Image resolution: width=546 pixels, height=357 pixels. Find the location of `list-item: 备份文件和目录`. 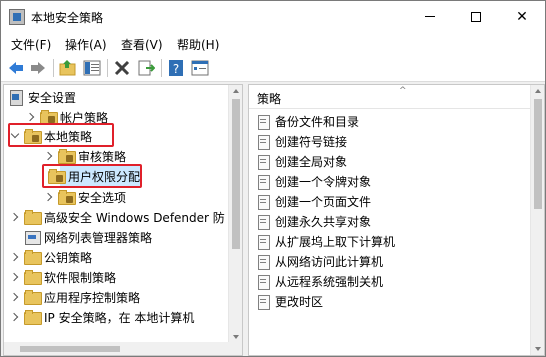

list-item: 备份文件和目录 is located at coordinates (308, 121).